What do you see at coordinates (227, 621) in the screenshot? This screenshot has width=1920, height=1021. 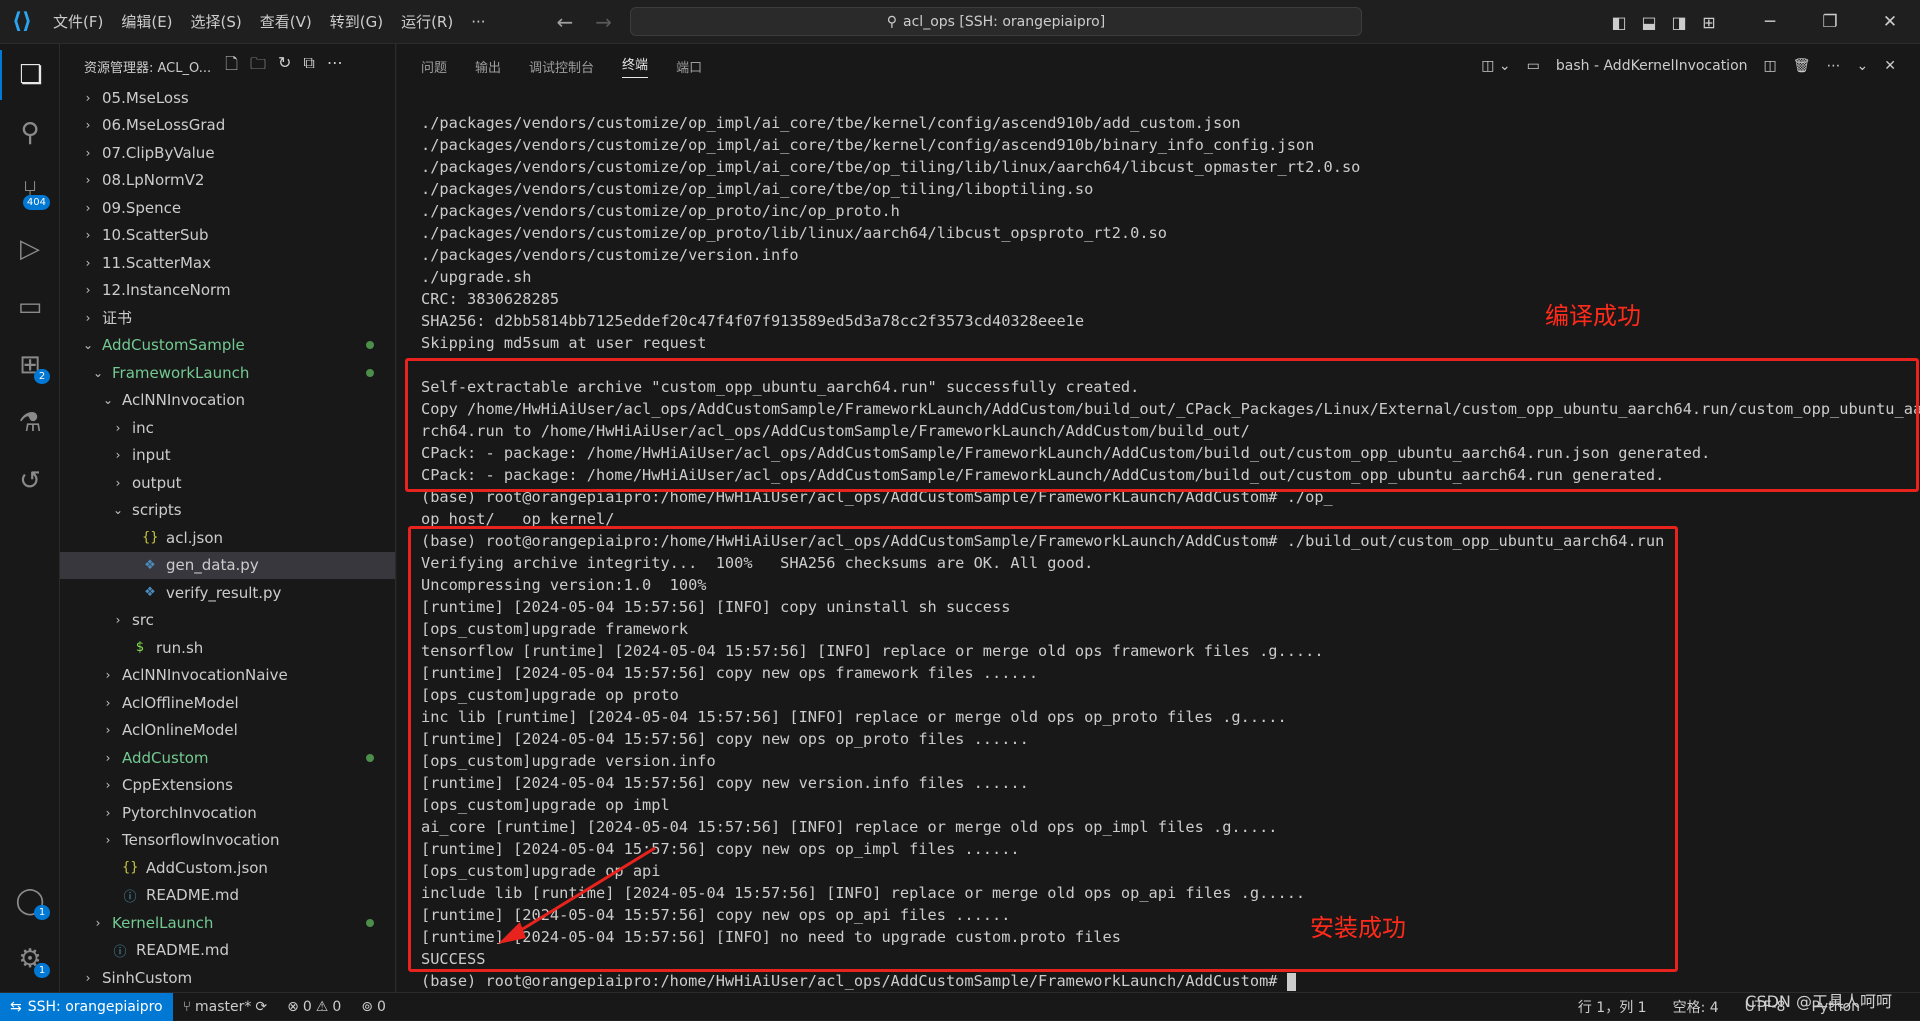 I see `tree-item: › src` at bounding box center [227, 621].